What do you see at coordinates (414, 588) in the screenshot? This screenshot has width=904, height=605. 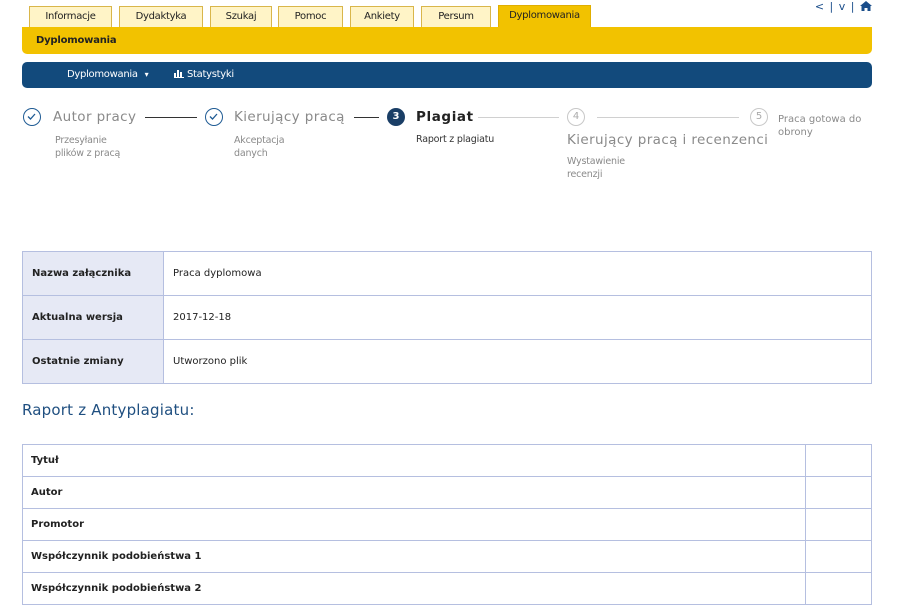 I see `row-label: Współczynnik podobieństwa 2` at bounding box center [414, 588].